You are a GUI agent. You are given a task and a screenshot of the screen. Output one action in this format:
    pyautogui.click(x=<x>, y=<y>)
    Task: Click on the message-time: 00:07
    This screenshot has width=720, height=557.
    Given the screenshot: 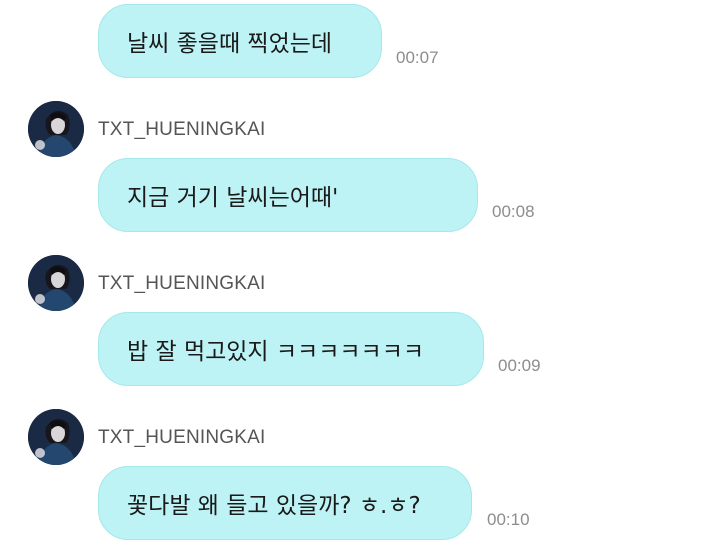 What is the action you would take?
    pyautogui.click(x=417, y=57)
    